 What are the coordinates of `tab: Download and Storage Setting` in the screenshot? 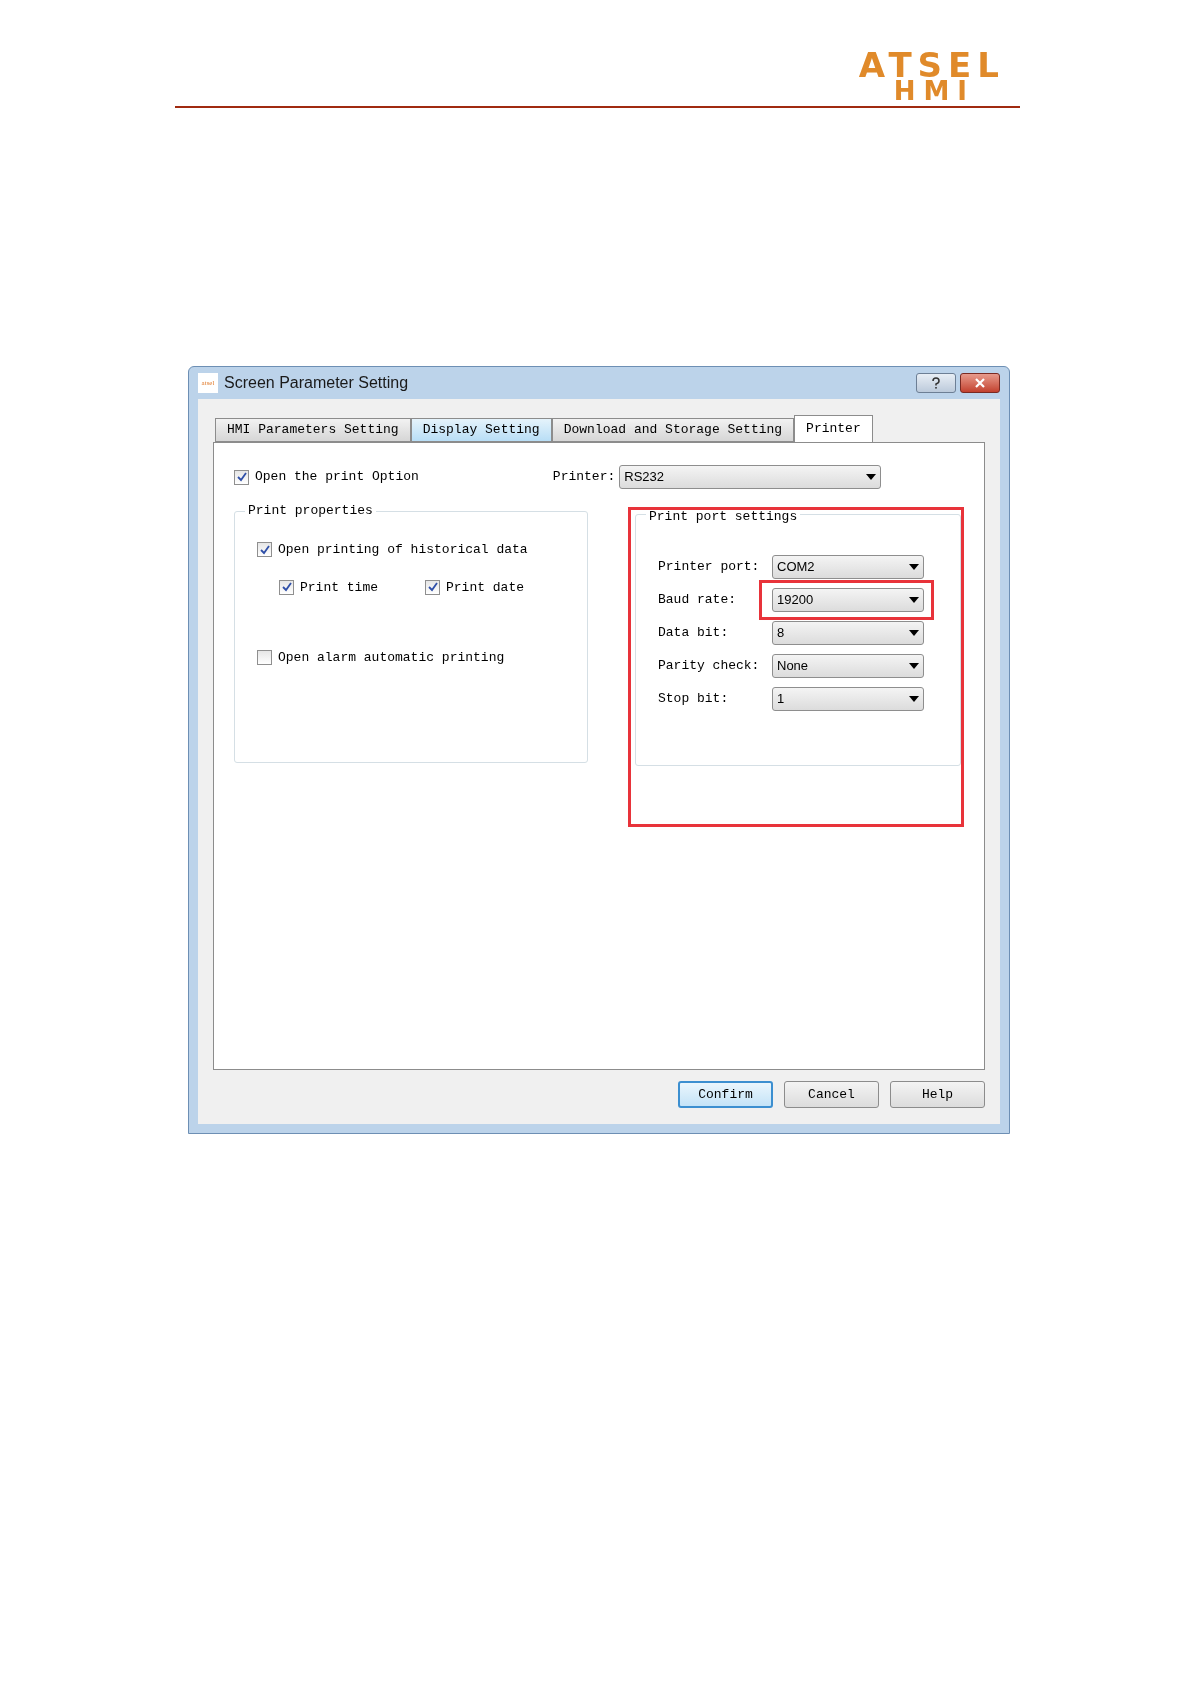 It's located at (673, 430).